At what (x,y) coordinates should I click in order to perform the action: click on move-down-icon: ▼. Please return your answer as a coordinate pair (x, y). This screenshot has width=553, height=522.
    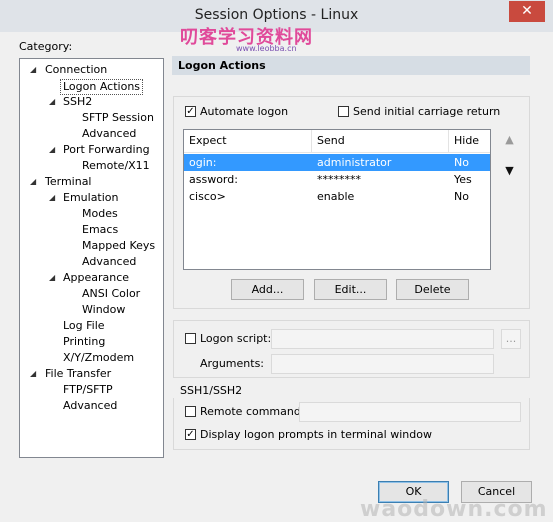
    Looking at the image, I should click on (509, 170).